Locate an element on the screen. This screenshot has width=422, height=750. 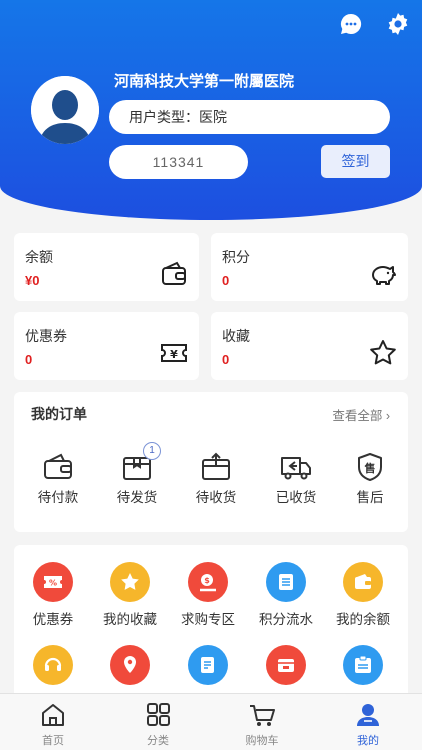
tool-label: 求购专区 is located at coordinates (208, 619).